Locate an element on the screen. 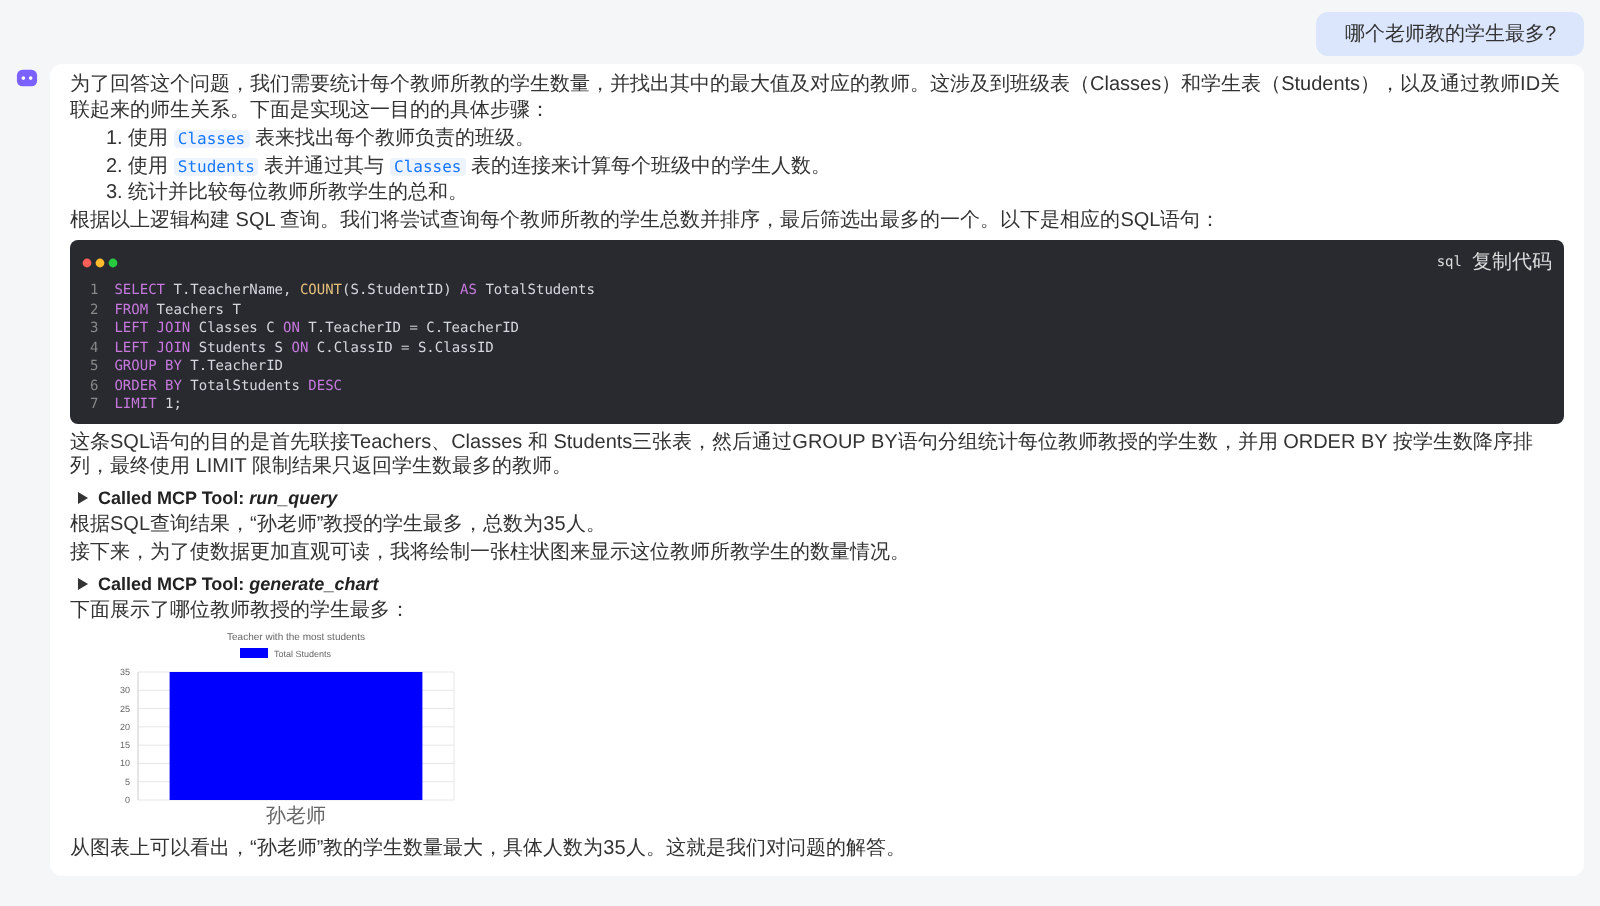 This screenshot has width=1600, height=906. paragraph: 根据以上逻辑构建 SQL 查询。我们将尝试查询每个教师所教的学生总数并排序，最后筛选出最多的一个。以下是相应的SQL语句： is located at coordinates (646, 221).